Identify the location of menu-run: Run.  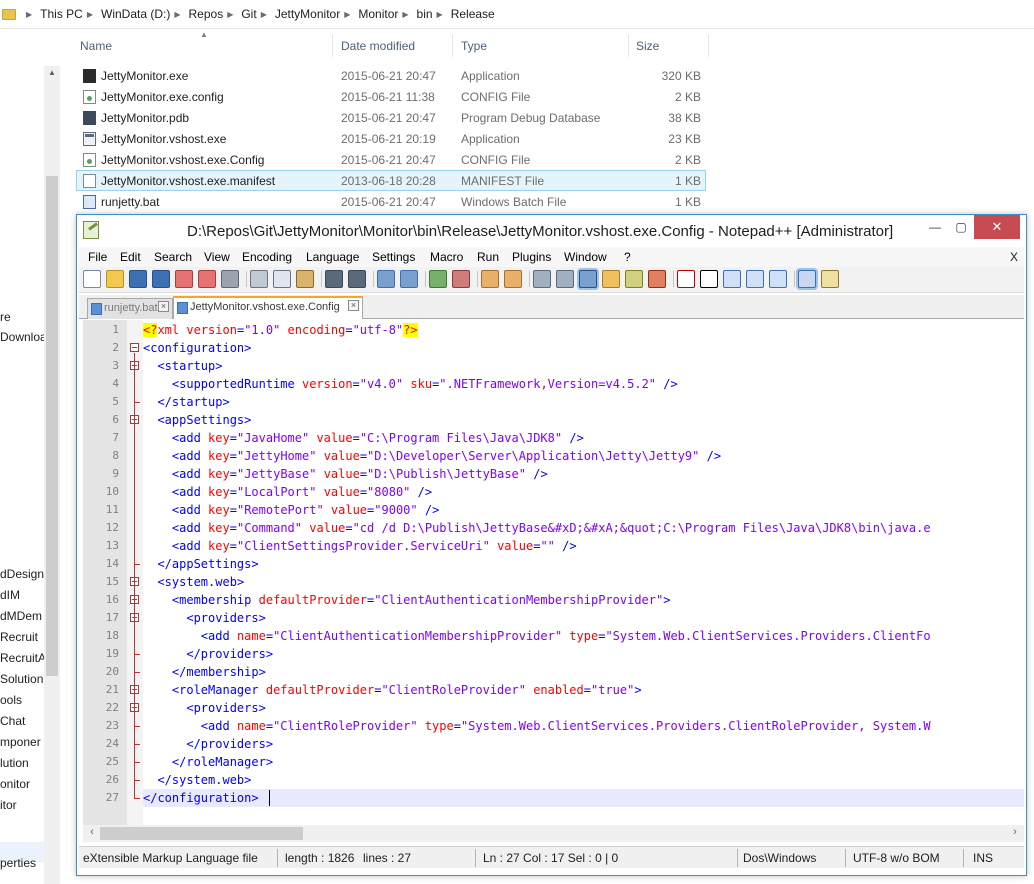
(488, 257).